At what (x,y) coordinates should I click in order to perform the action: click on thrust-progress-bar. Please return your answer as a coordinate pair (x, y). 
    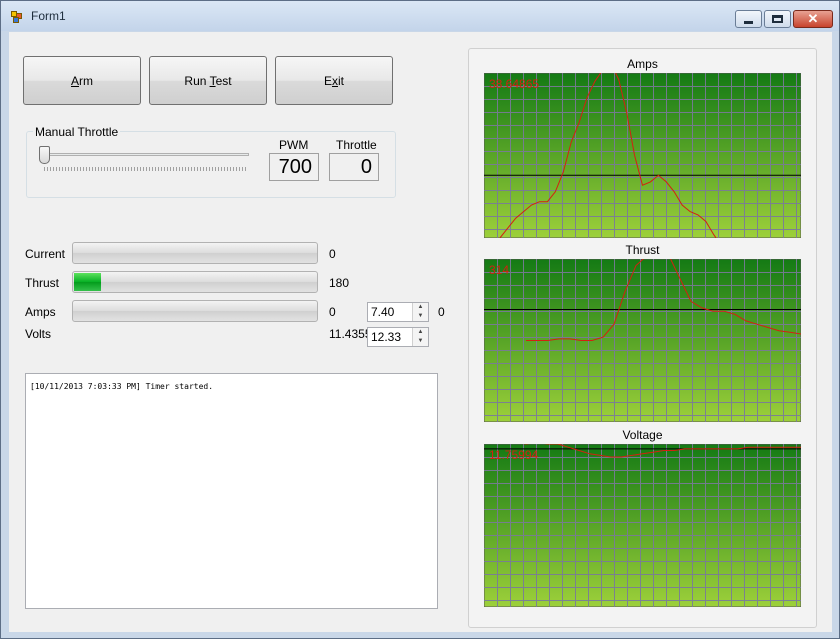
    Looking at the image, I should click on (195, 282).